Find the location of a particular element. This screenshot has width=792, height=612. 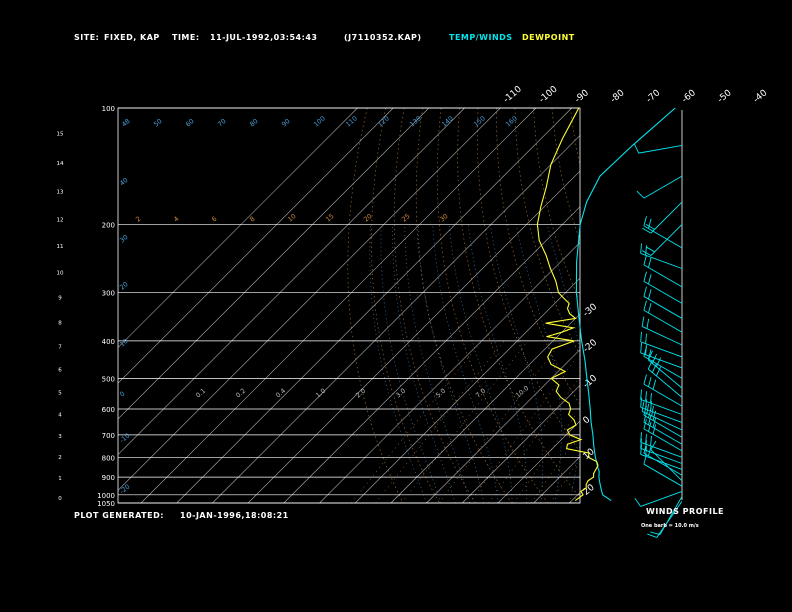

plot-generated-label: PLOT GENERATED: is located at coordinates (119, 515).